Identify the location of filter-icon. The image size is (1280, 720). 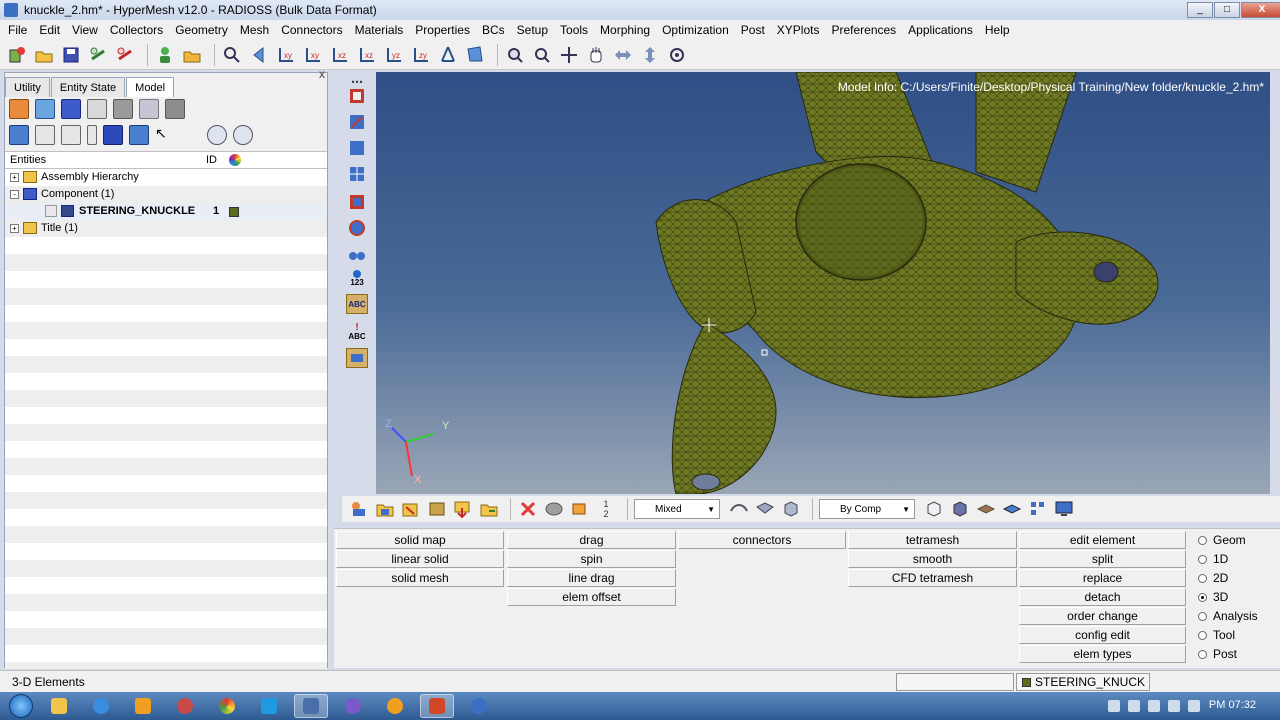
(45, 135).